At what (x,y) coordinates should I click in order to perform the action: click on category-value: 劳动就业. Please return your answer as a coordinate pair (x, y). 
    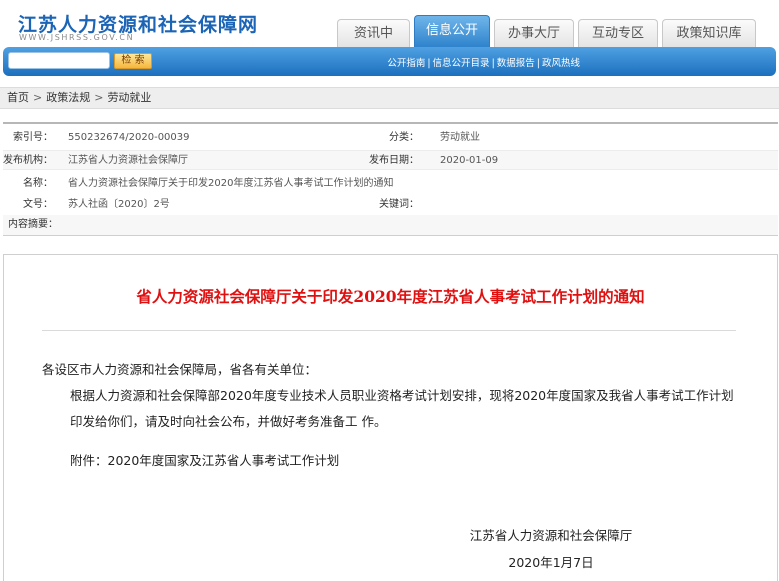
    Looking at the image, I should click on (460, 137).